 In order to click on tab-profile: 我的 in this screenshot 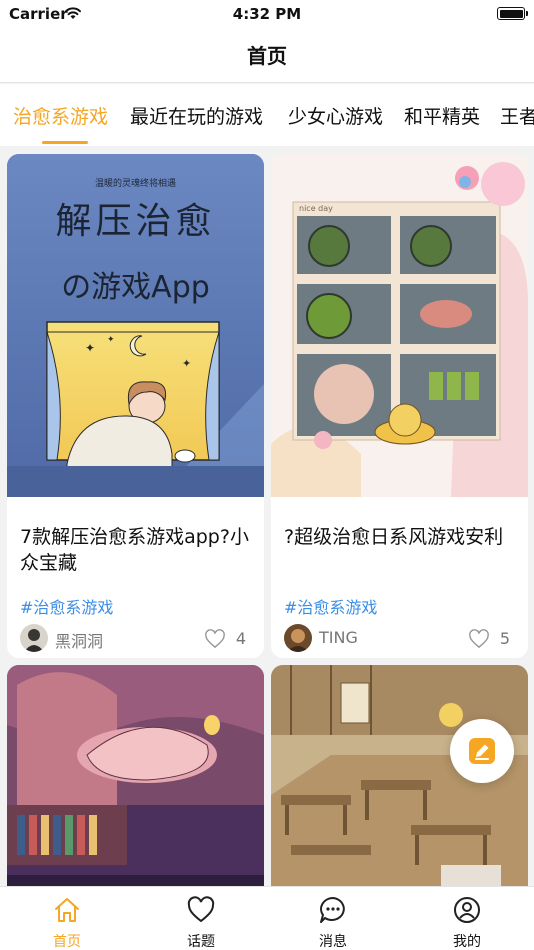, I will do `click(467, 918)`.